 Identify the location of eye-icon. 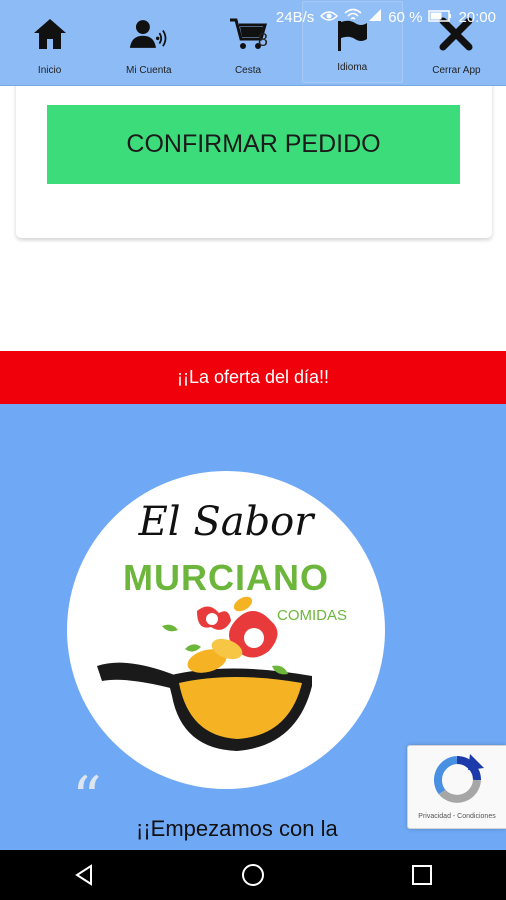
(329, 17).